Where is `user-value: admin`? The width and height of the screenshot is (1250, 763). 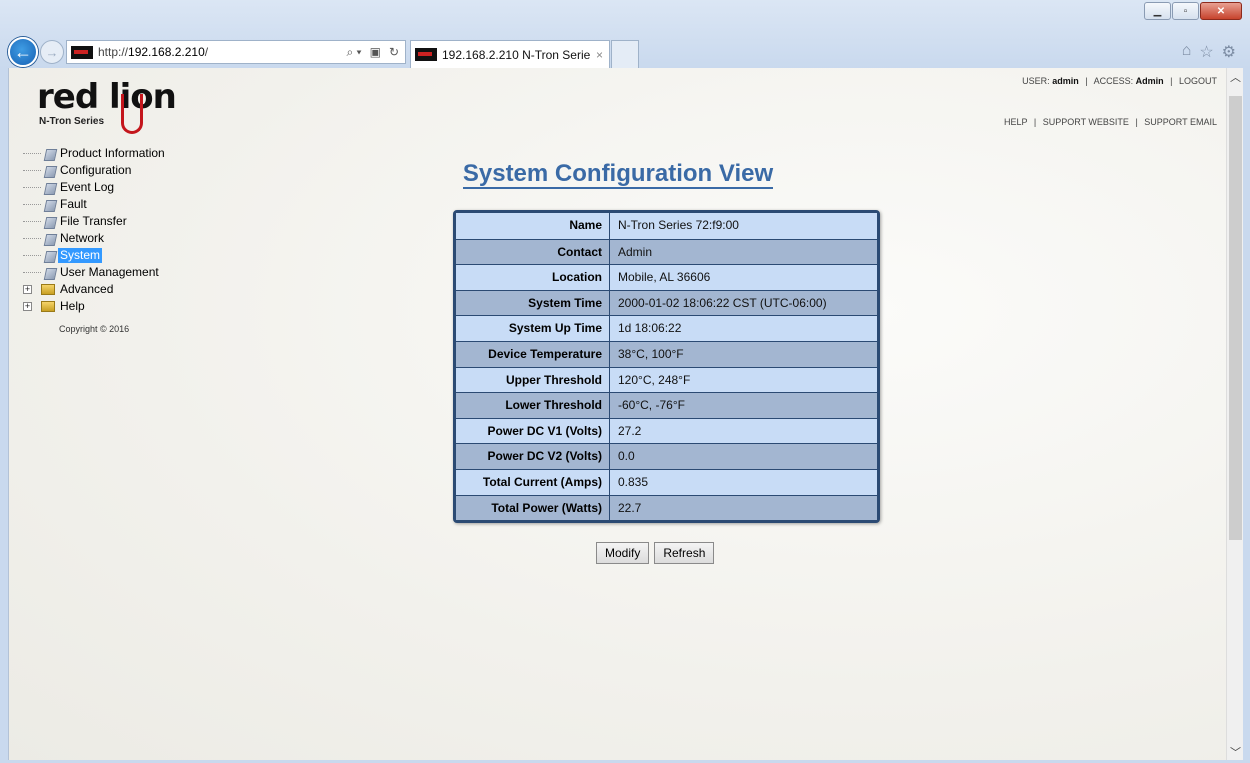 user-value: admin is located at coordinates (1065, 81).